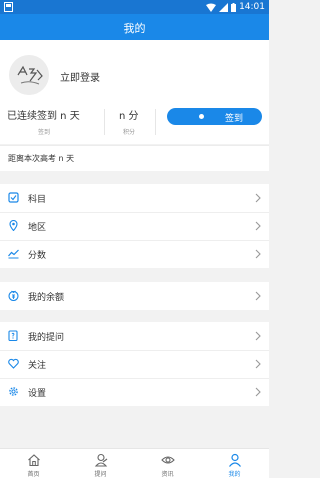 This screenshot has height=478, width=320. I want to click on status-time: 14:01, so click(252, 7).